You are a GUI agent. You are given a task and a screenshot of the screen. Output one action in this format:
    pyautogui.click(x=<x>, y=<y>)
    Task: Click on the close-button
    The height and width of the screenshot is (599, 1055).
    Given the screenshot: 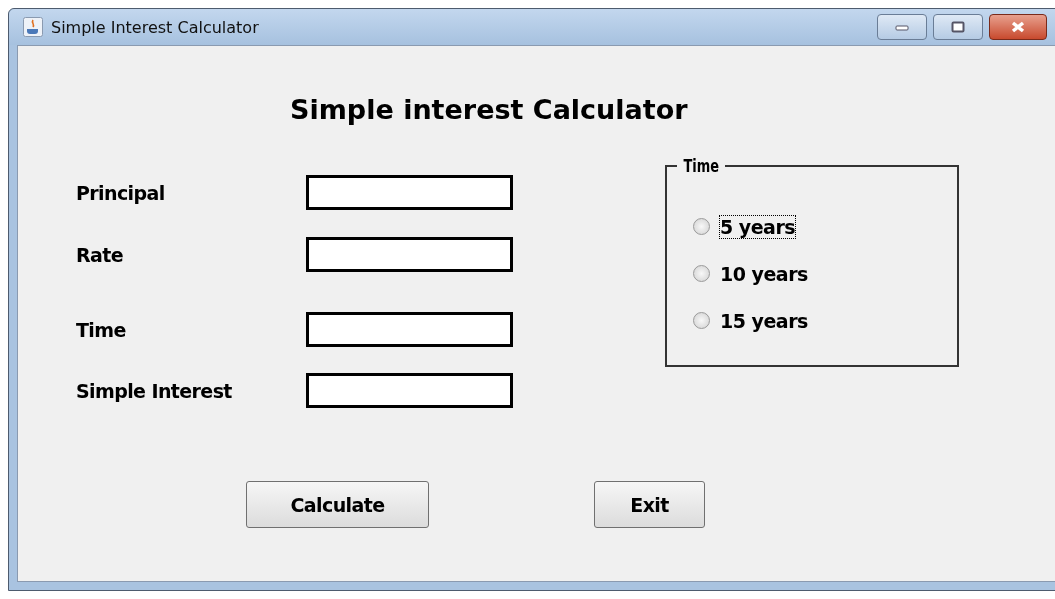 What is the action you would take?
    pyautogui.click(x=1018, y=27)
    